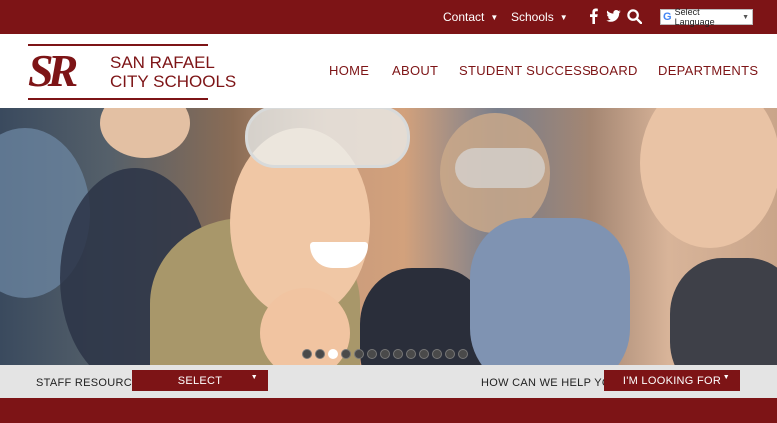 This screenshot has height=423, width=777. What do you see at coordinates (667, 17) in the screenshot?
I see `google-icon: G` at bounding box center [667, 17].